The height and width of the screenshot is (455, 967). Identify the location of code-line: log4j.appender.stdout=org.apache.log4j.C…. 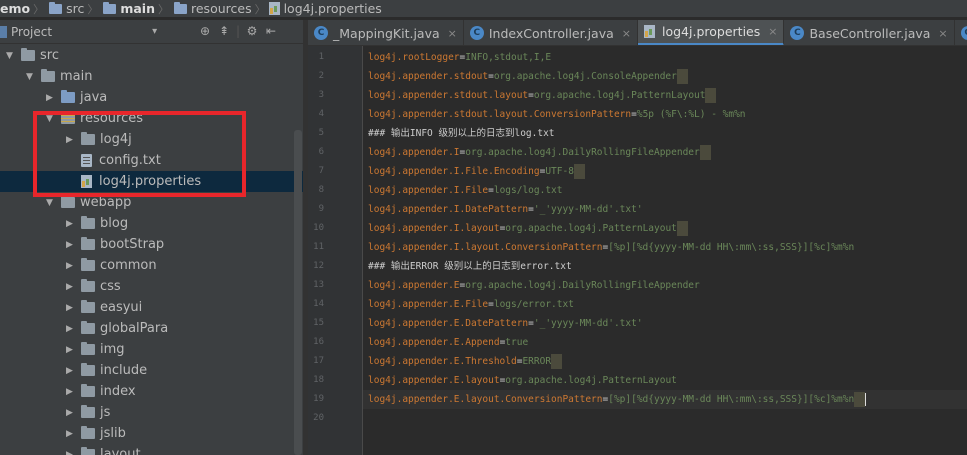
(528, 76).